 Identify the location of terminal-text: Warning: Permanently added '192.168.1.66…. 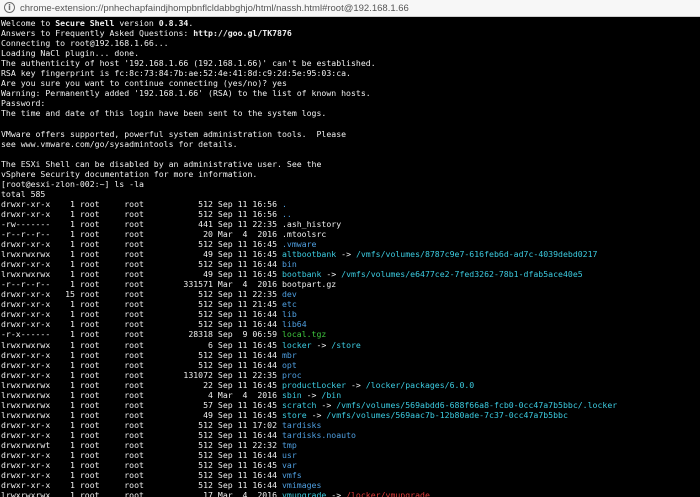
(186, 93).